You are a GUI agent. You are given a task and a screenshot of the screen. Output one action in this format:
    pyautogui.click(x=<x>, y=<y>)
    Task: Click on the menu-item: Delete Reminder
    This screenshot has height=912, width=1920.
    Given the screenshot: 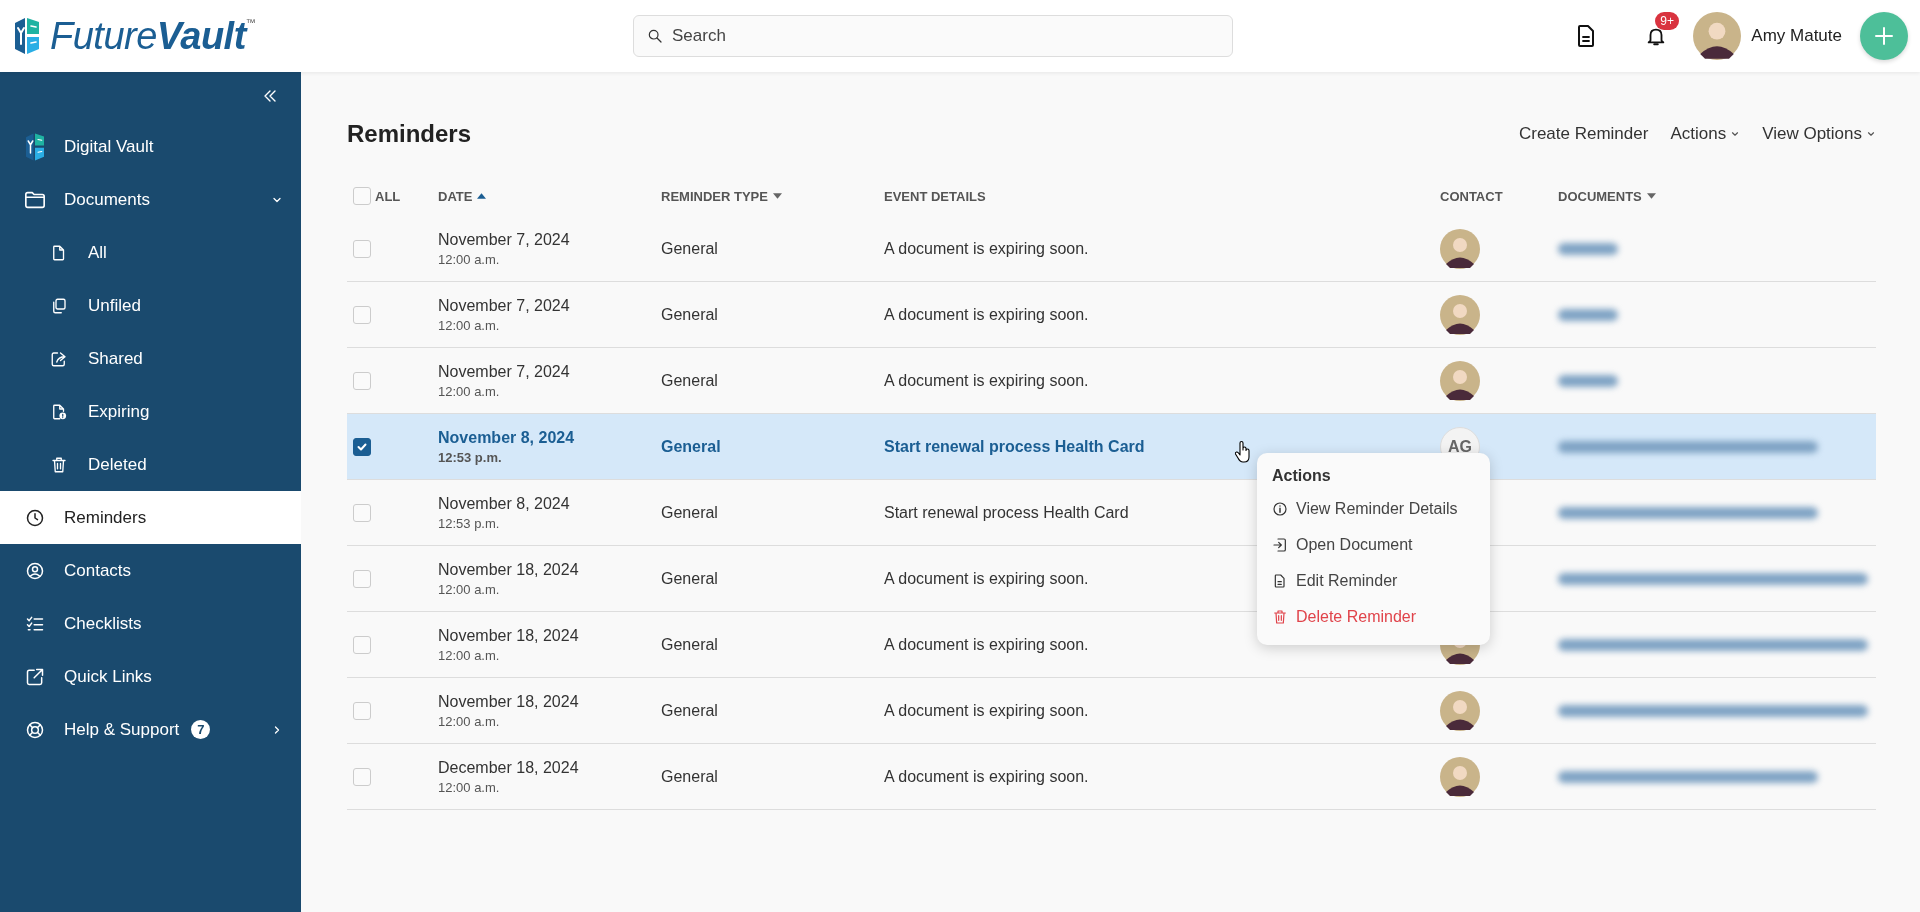 What is the action you would take?
    pyautogui.click(x=1373, y=617)
    